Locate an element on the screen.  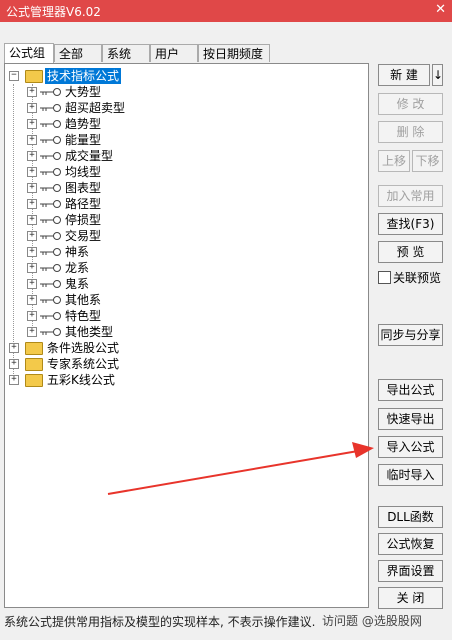
watermark-text: 访问题 @选股股网 is located at coordinates (372, 621).